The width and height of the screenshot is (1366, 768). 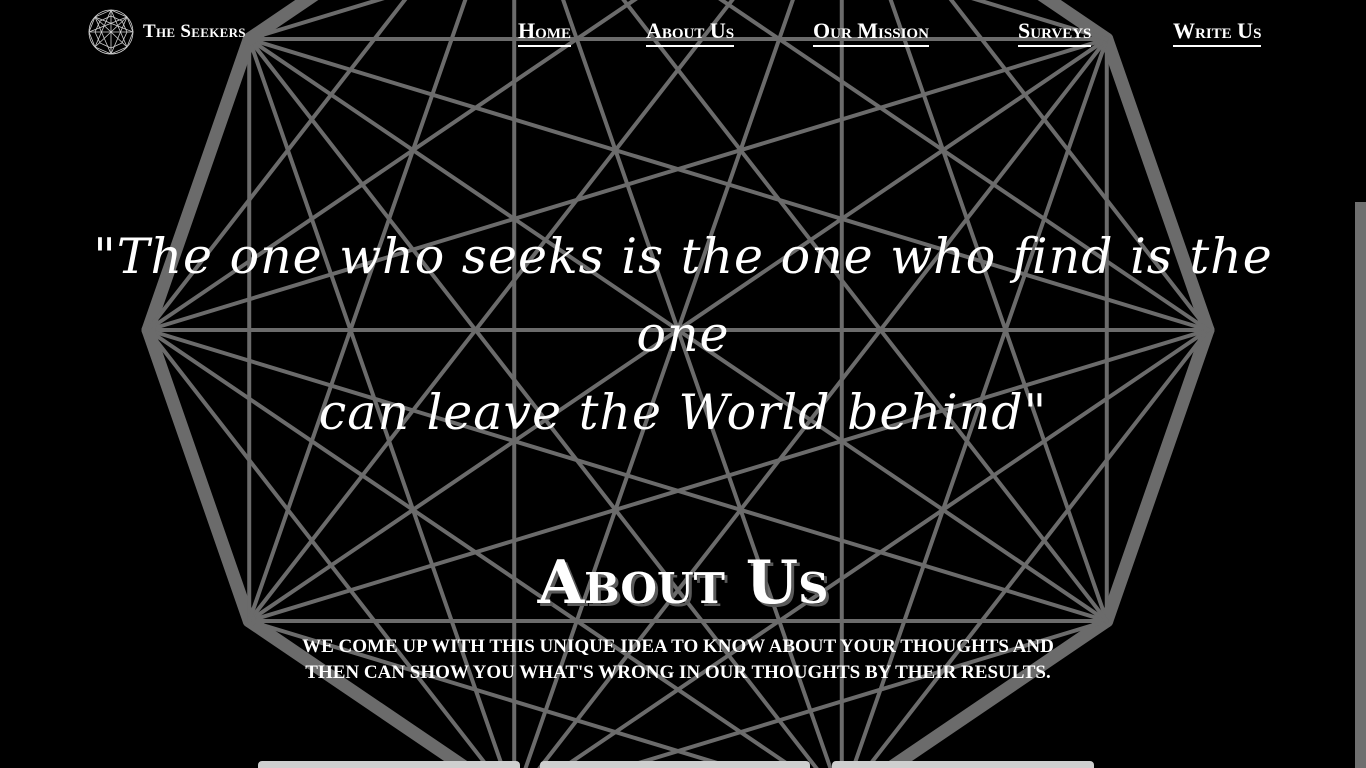 I want to click on nav-link-about-us: About Us, so click(x=690, y=32).